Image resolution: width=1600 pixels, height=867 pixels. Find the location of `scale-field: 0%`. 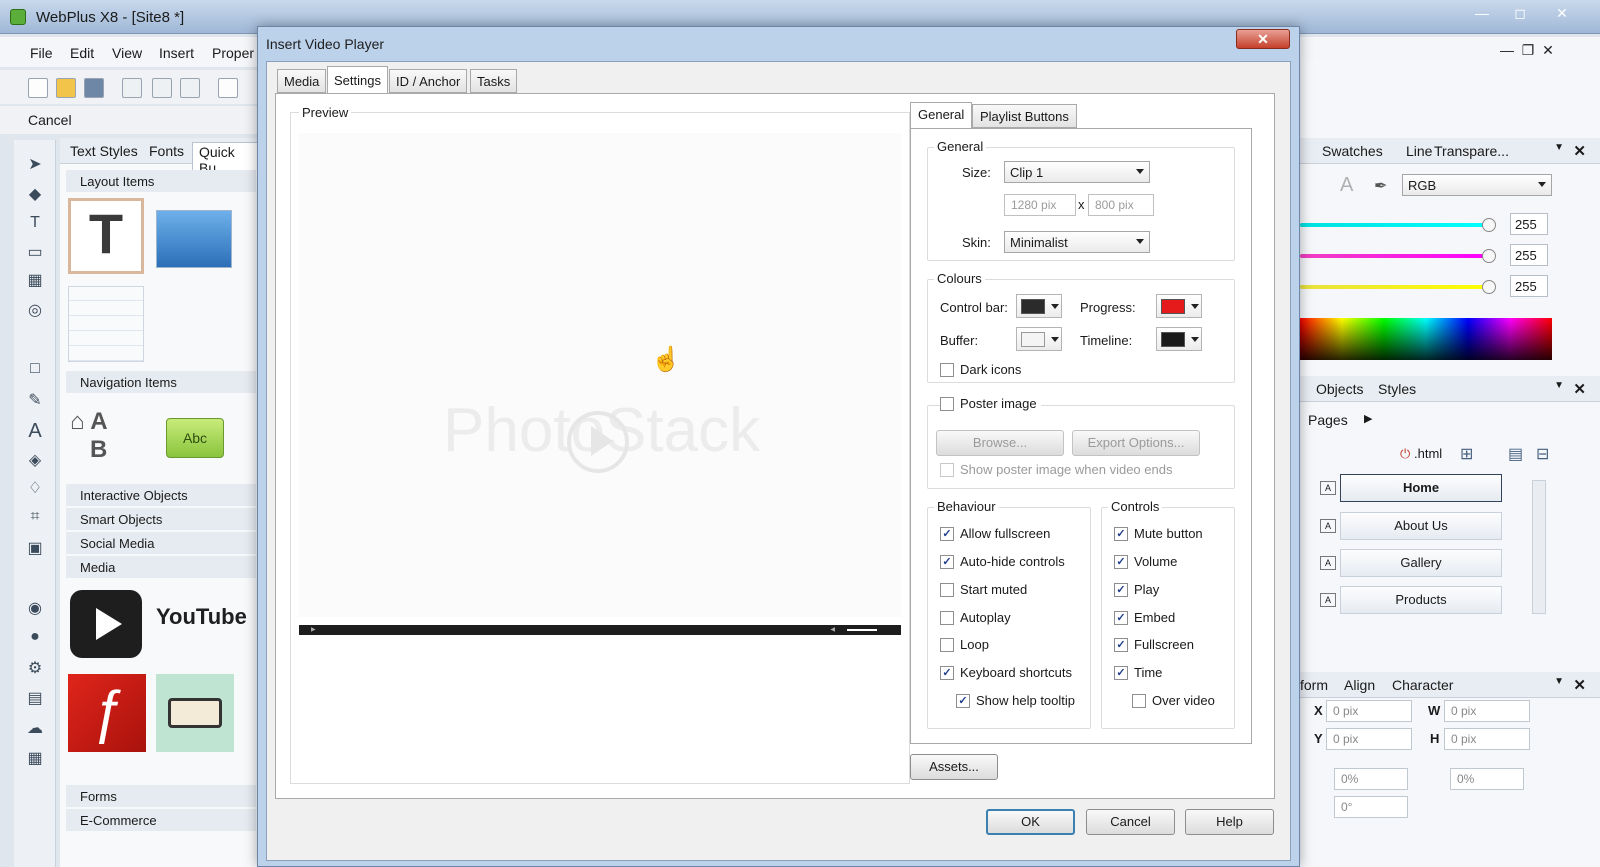

scale-field: 0% is located at coordinates (1371, 779).